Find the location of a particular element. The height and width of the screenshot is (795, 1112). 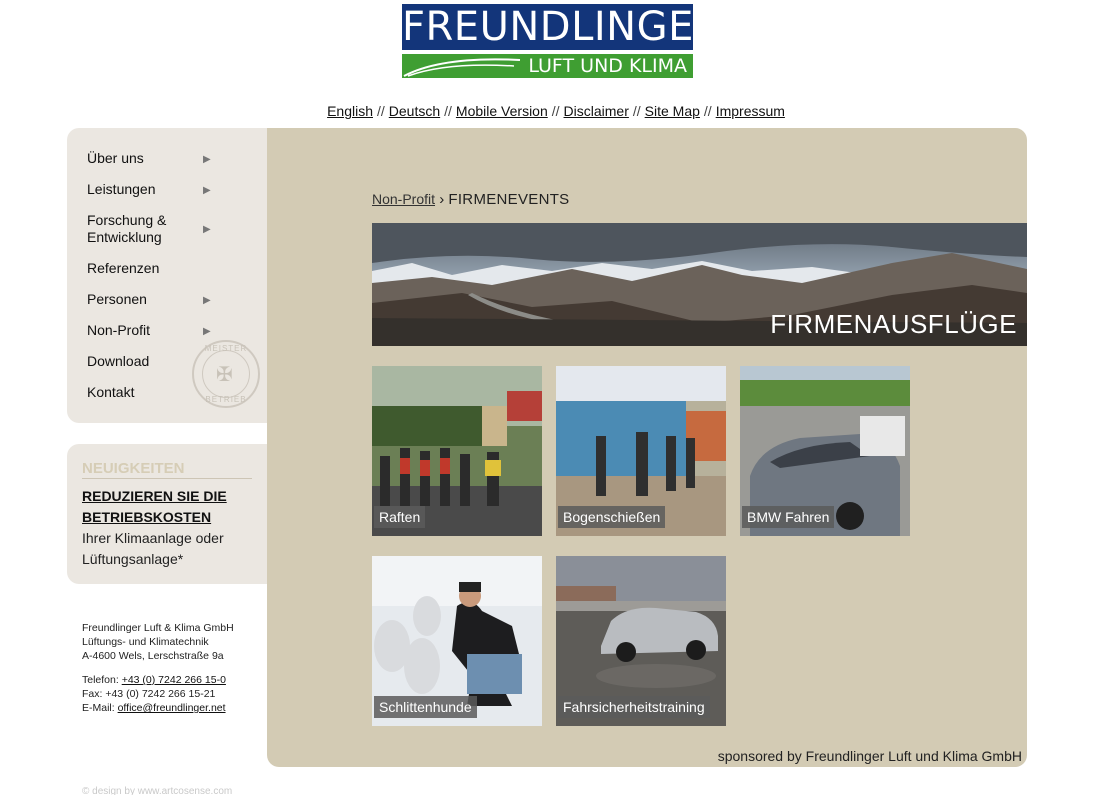

link-impressum: Impressum is located at coordinates (750, 111).